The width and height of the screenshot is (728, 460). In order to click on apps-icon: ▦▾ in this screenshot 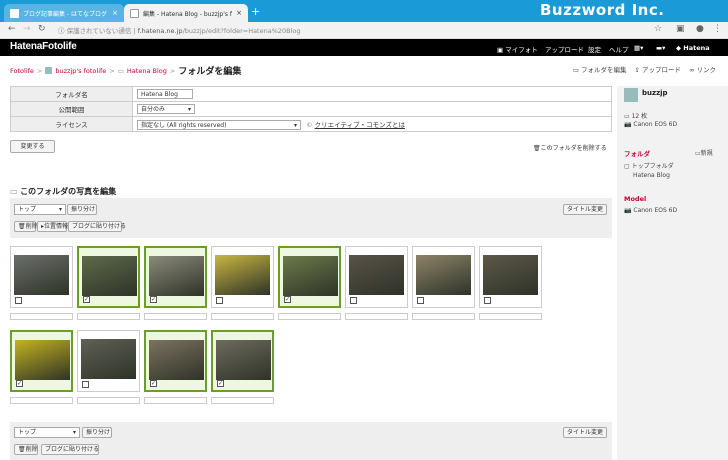, I will do `click(638, 48)`.